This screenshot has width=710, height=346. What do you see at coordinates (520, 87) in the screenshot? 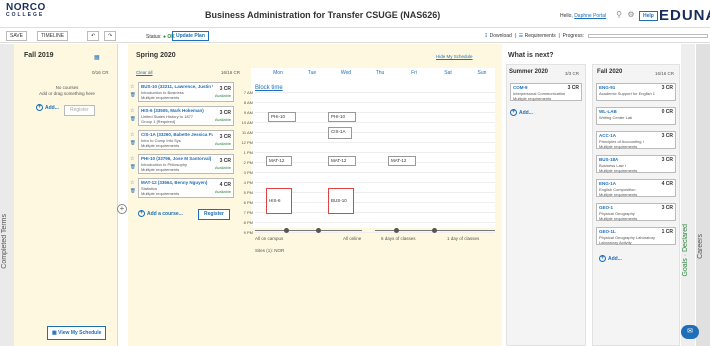
I see `course-code: COM-9` at bounding box center [520, 87].